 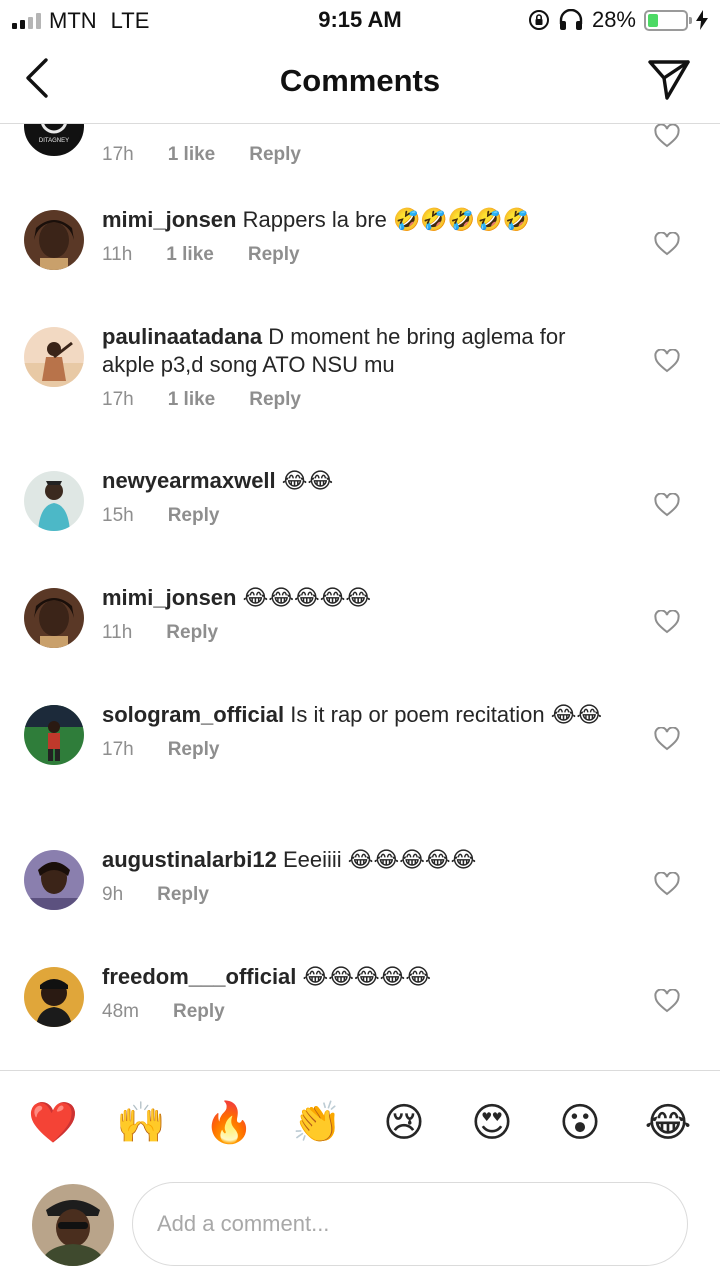 I want to click on comment-username: sologram_official, so click(x=193, y=714).